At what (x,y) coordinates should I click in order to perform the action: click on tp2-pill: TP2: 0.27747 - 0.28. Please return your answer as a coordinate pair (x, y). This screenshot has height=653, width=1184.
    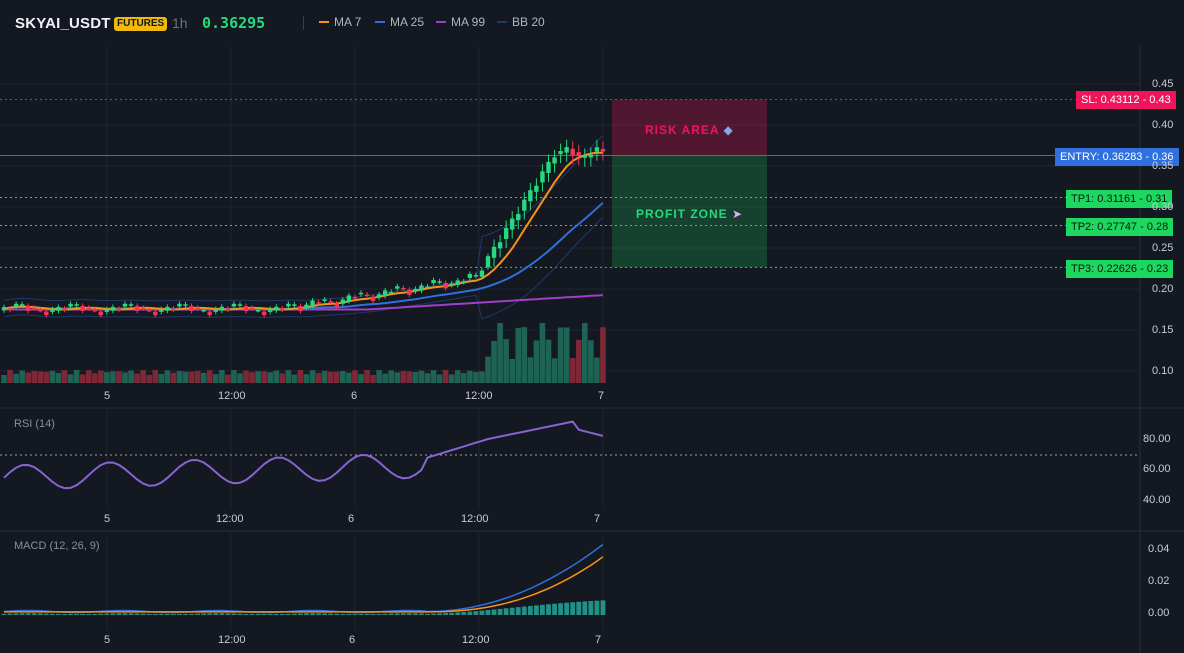
    Looking at the image, I should click on (1120, 227).